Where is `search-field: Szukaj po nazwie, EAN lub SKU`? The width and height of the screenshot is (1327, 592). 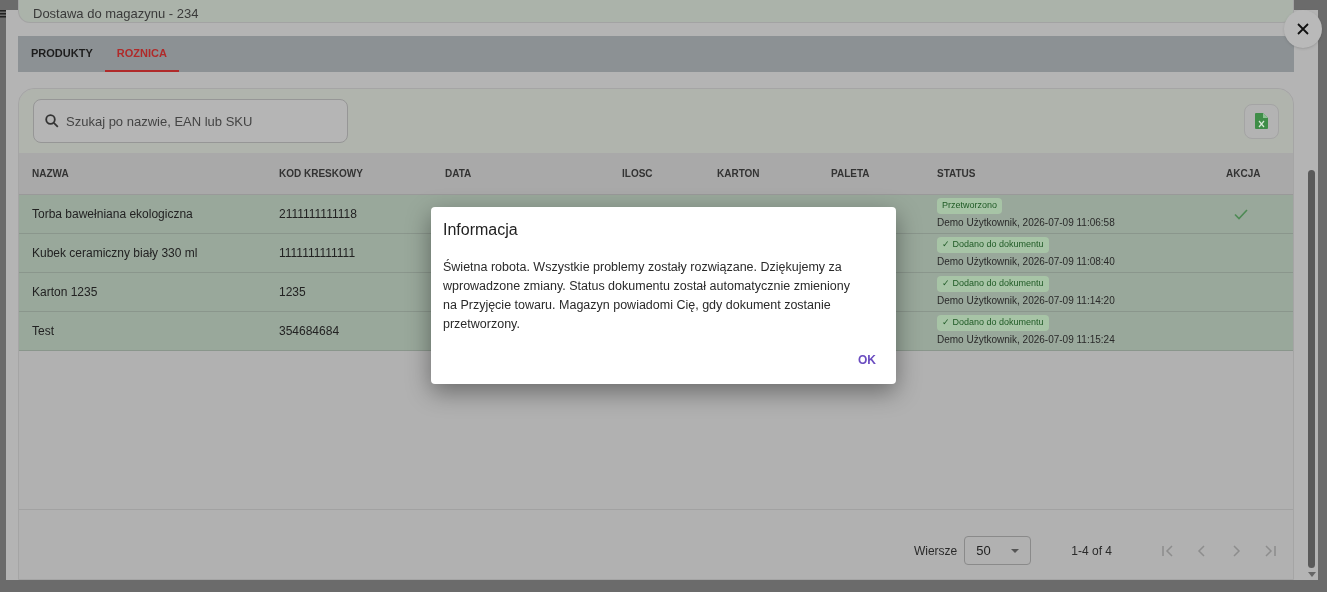
search-field: Szukaj po nazwie, EAN lub SKU is located at coordinates (190, 121).